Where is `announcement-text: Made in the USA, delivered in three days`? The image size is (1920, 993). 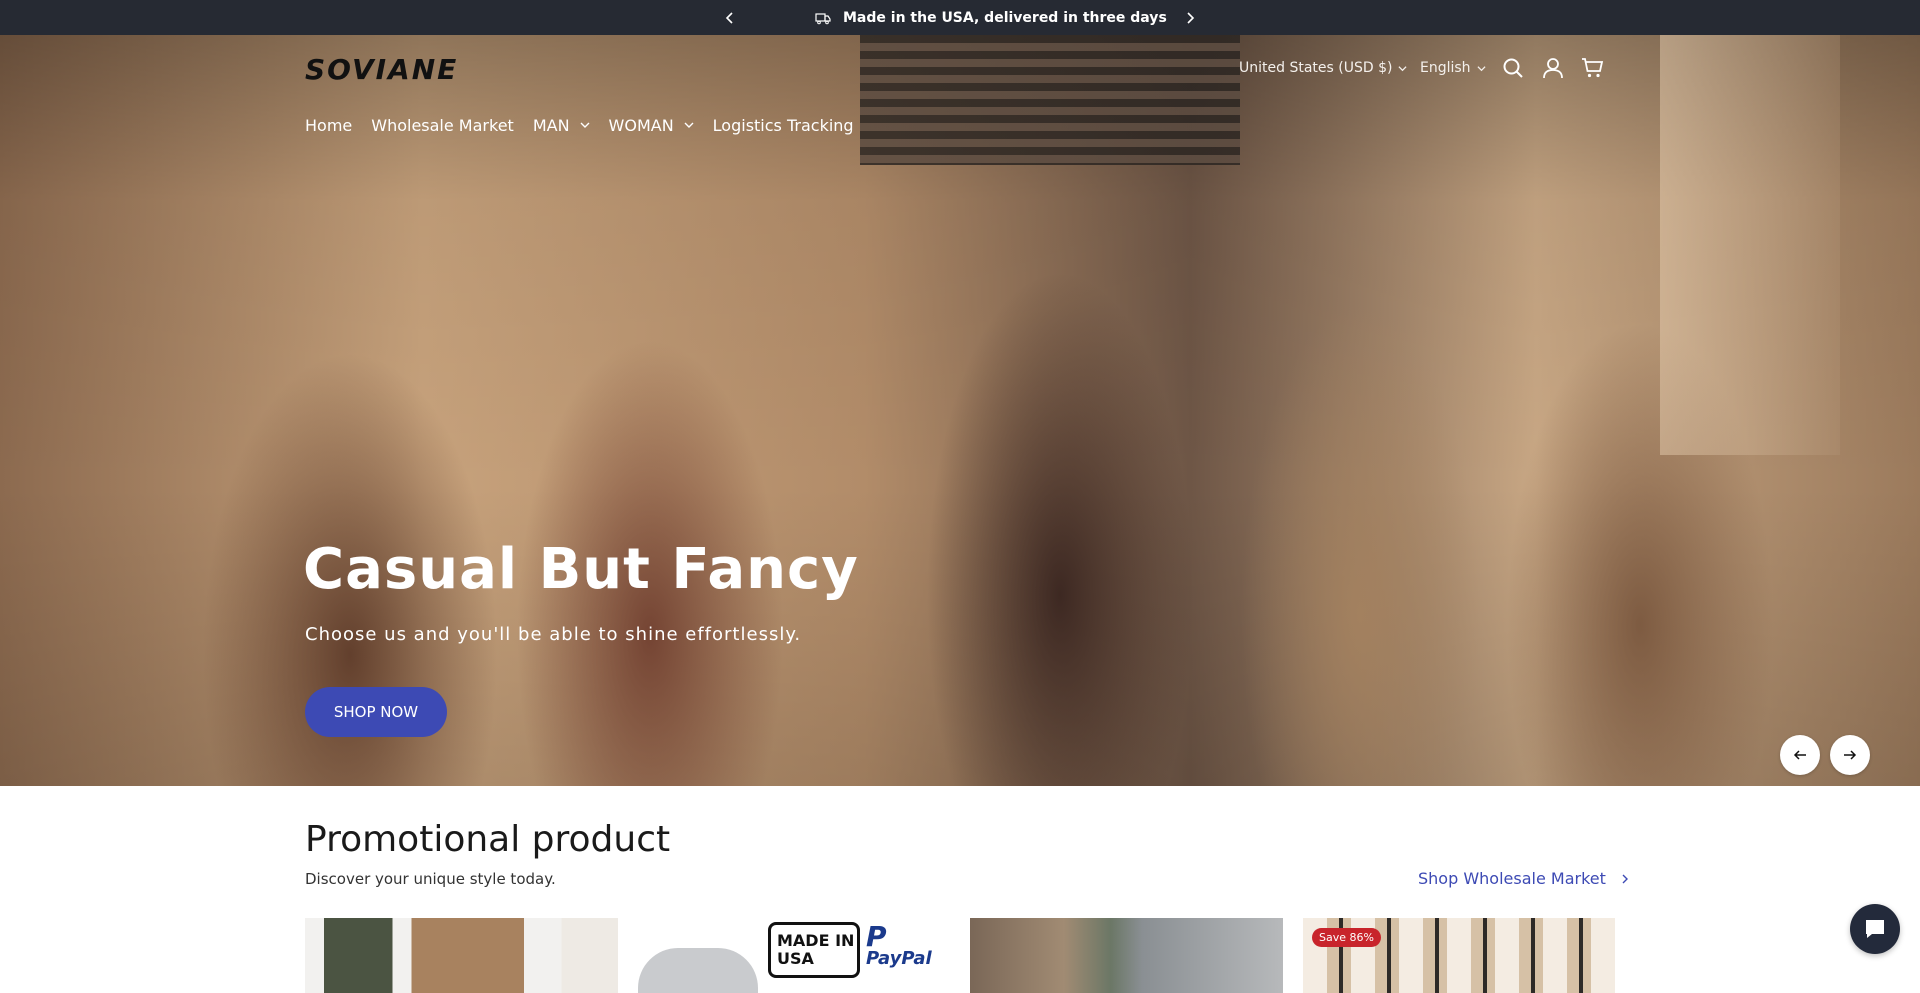 announcement-text: Made in the USA, delivered in three days is located at coordinates (1005, 17).